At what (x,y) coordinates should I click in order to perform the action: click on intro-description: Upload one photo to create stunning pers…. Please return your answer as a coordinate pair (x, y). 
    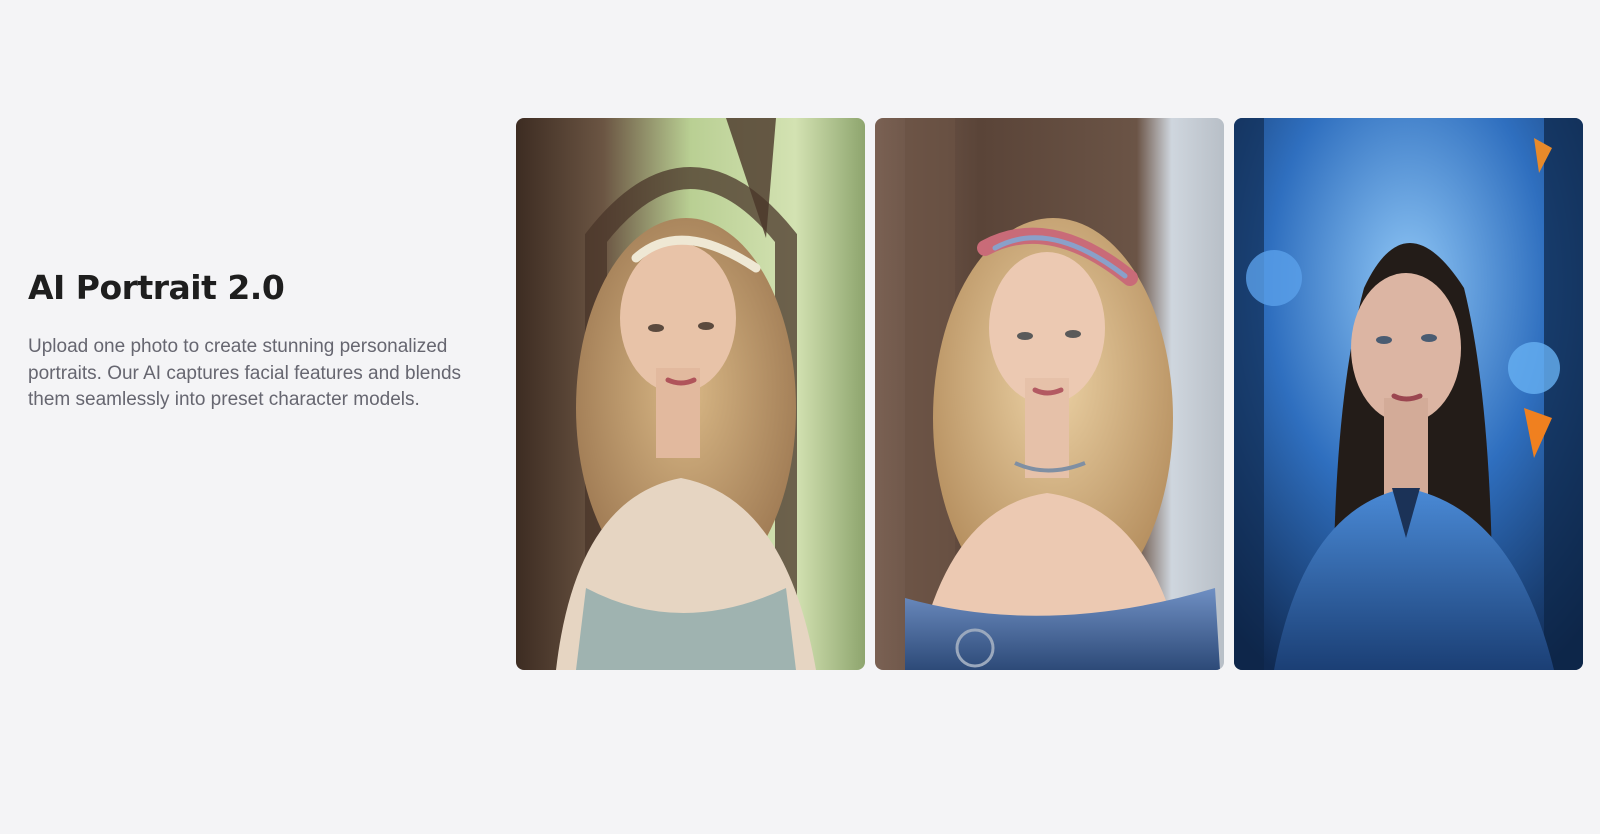
    Looking at the image, I should click on (245, 373).